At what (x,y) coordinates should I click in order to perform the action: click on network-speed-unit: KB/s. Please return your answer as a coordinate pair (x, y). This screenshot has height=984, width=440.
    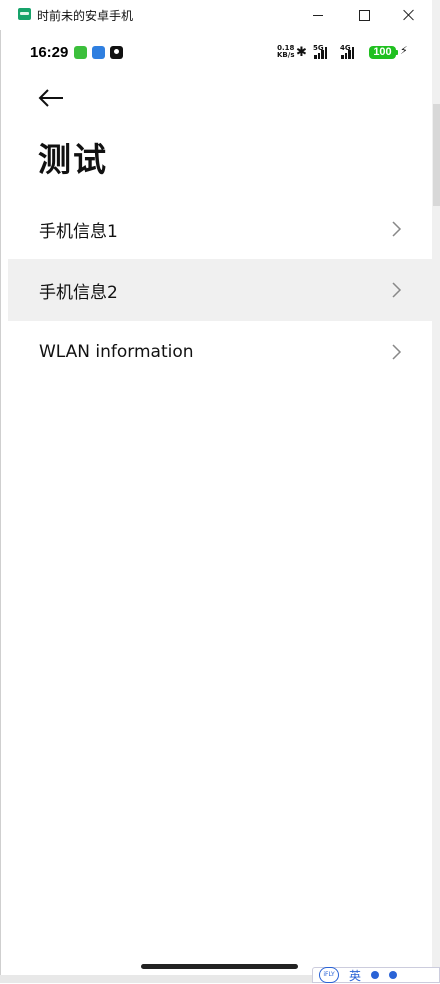
    Looking at the image, I should click on (286, 55).